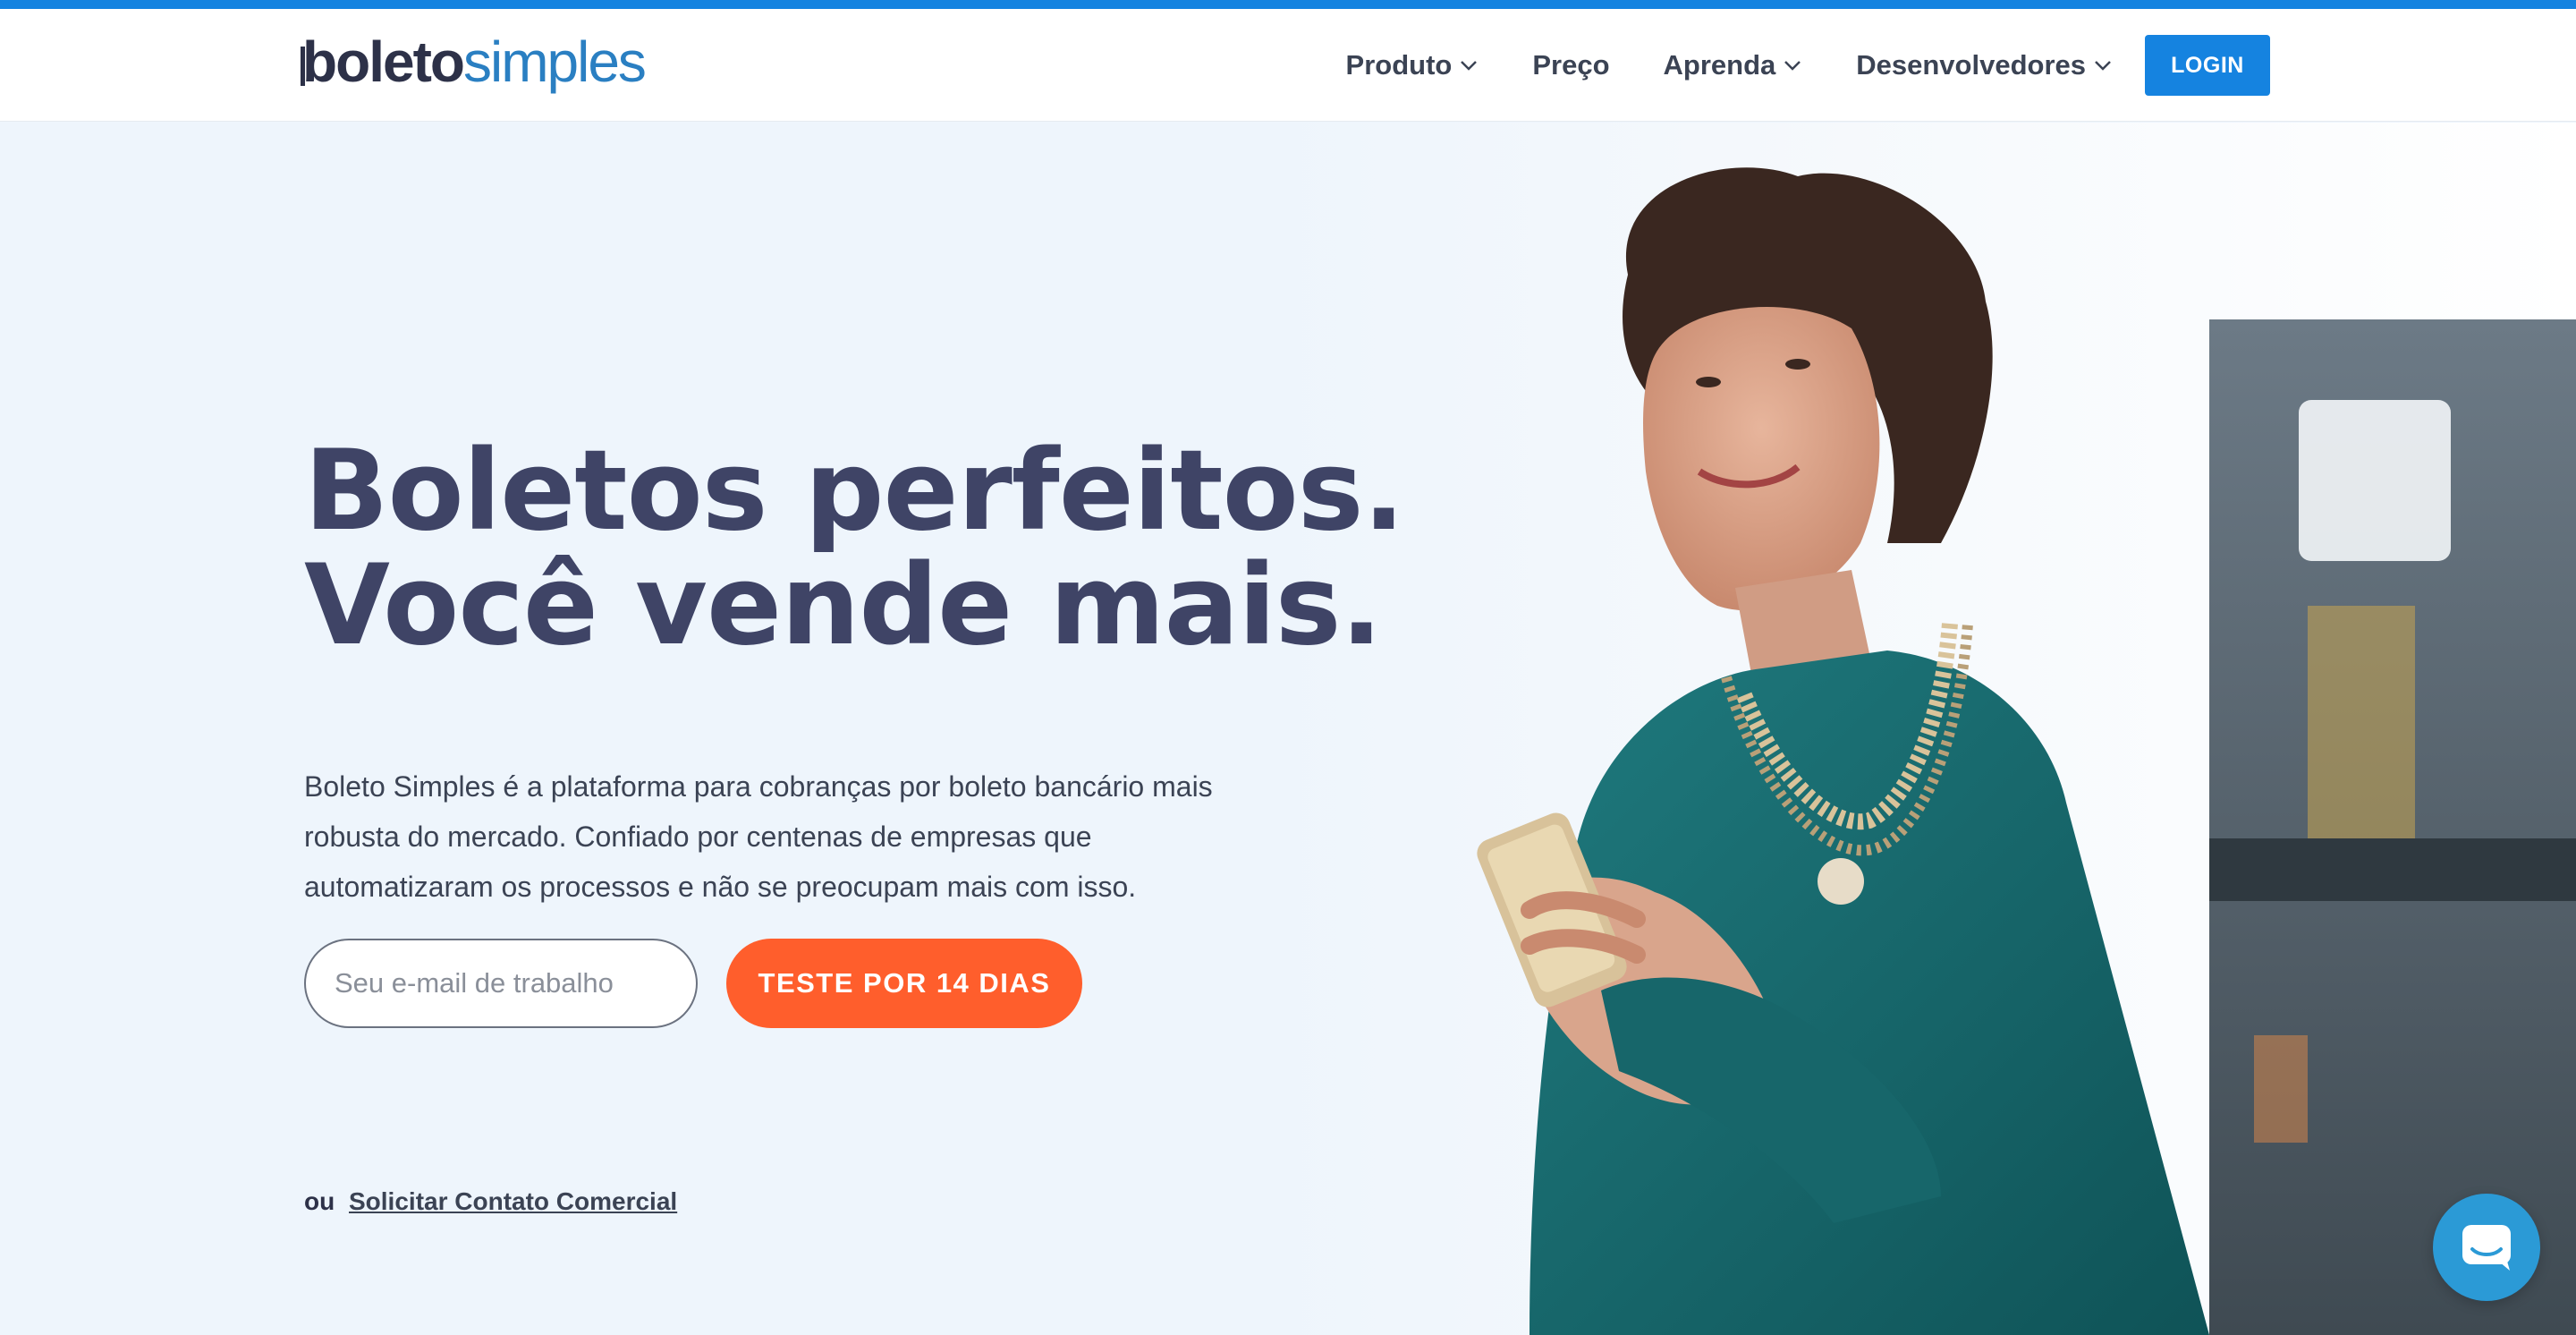  I want to click on nav-item-produto: Produto, so click(1412, 65).